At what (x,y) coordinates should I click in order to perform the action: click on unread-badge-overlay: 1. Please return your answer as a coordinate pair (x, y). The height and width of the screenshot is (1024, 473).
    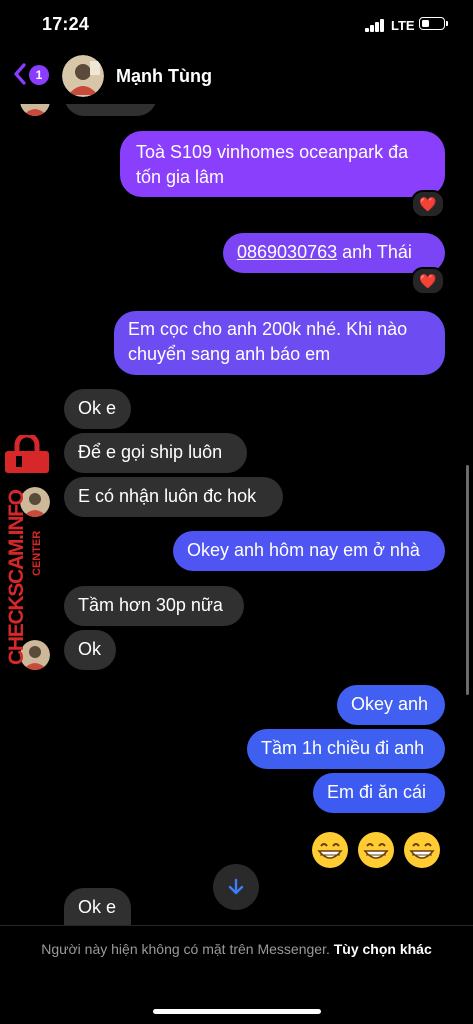
    Looking at the image, I should click on (39, 75).